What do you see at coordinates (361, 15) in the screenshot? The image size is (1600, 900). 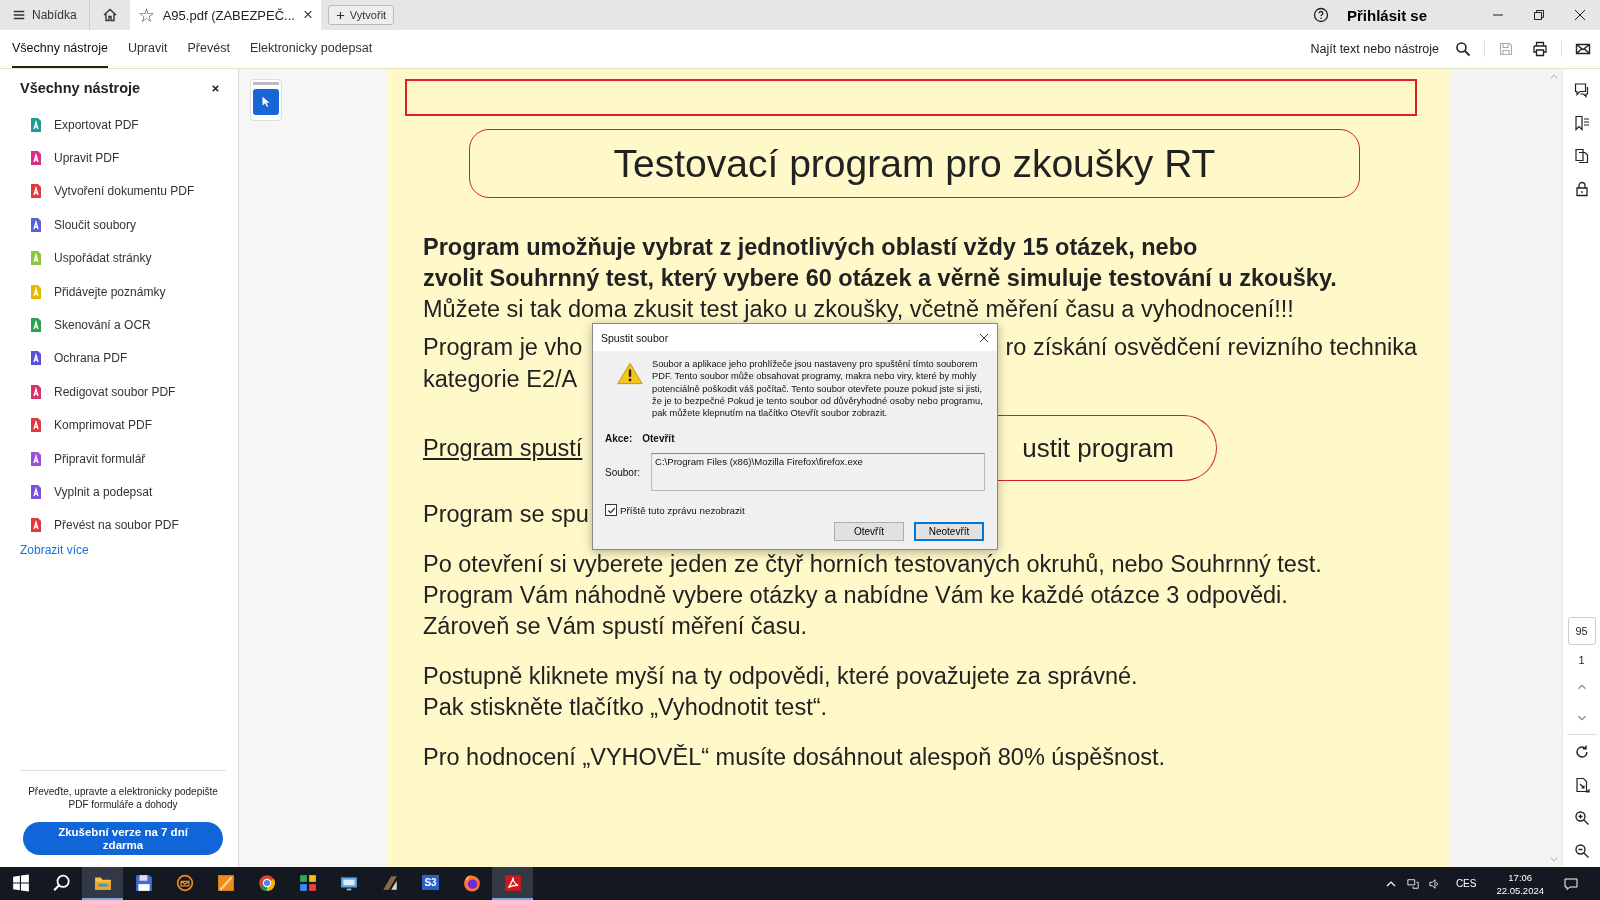 I see `create-button: Vytvořit` at bounding box center [361, 15].